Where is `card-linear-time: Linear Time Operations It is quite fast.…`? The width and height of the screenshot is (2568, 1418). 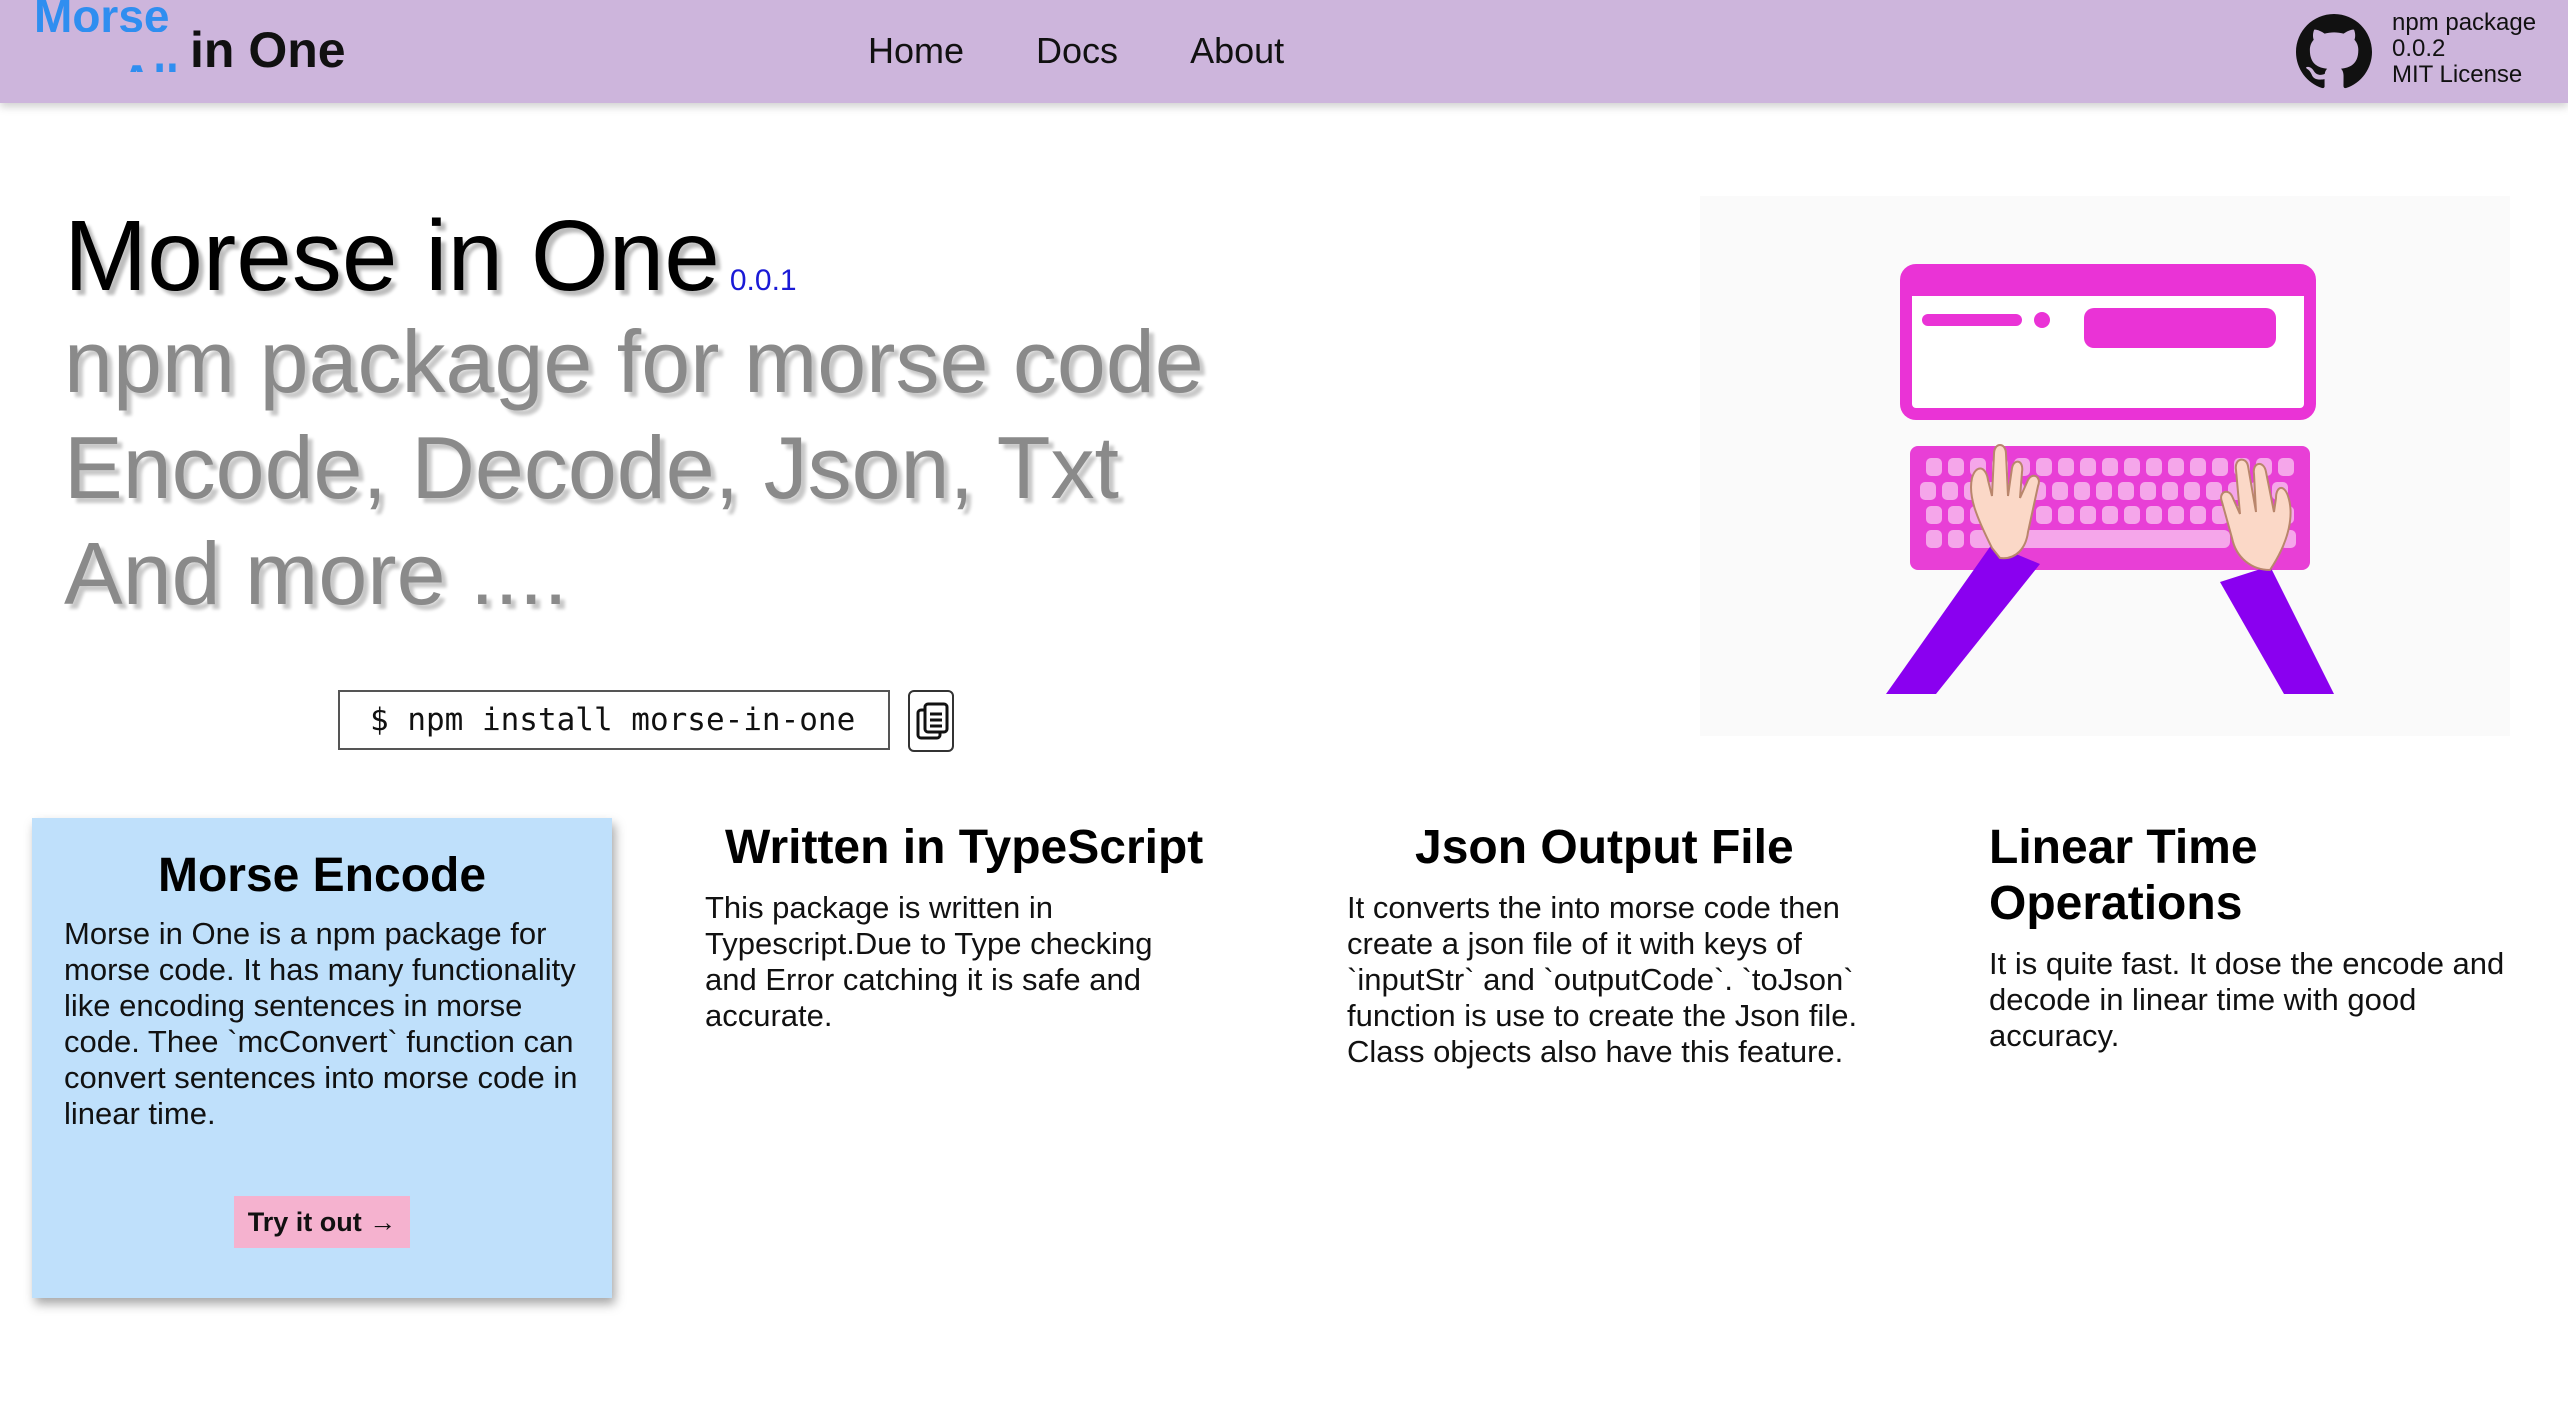 card-linear-time: Linear Time Operations It is quite fast.… is located at coordinates (2259, 937).